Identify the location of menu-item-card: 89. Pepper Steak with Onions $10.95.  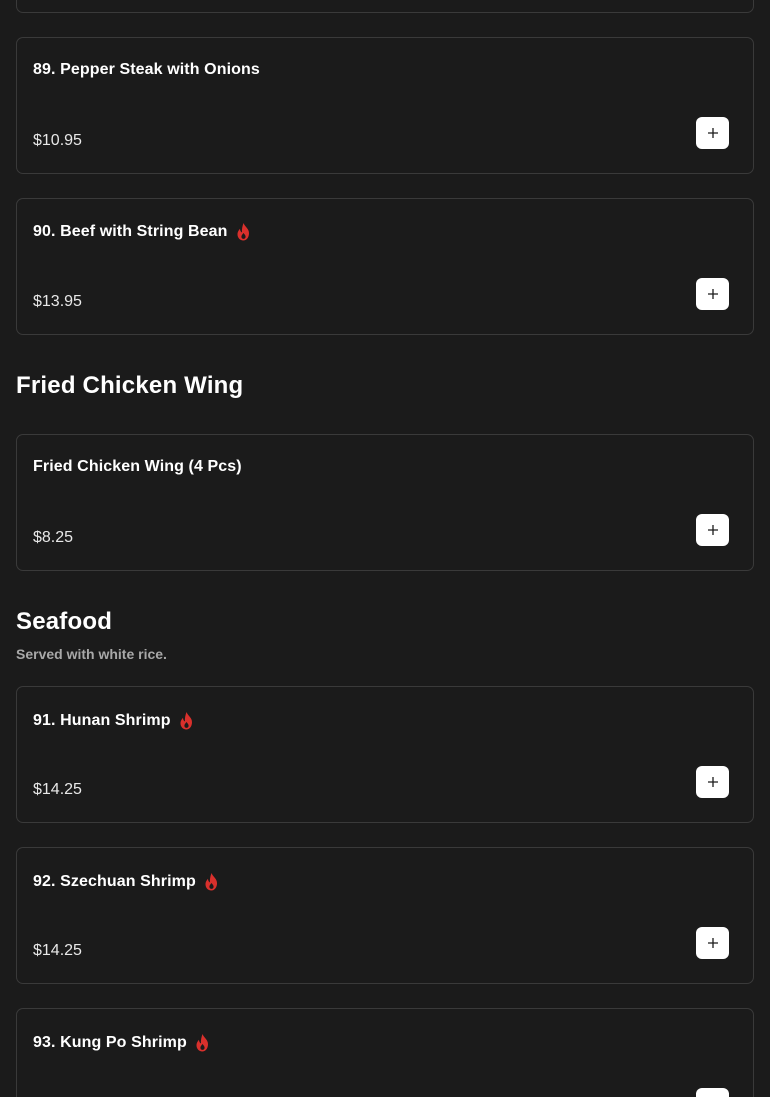
(385, 105).